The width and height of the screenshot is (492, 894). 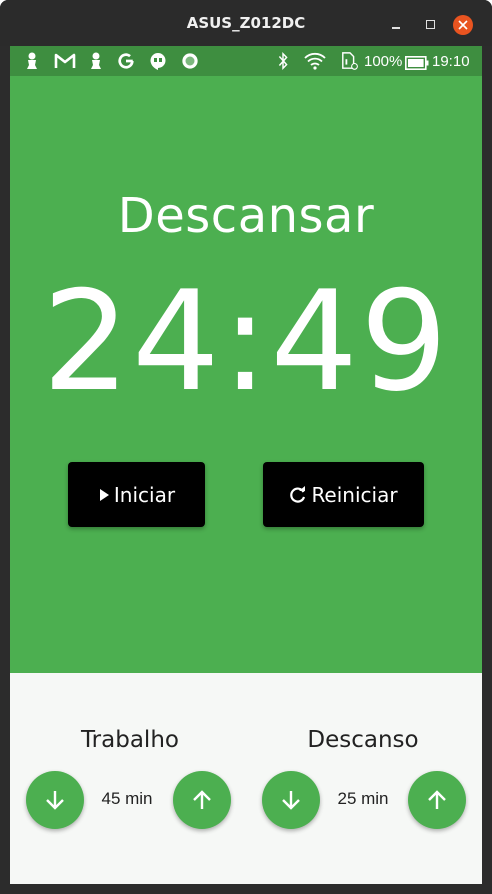 I want to click on break-decrease-button, so click(x=291, y=800).